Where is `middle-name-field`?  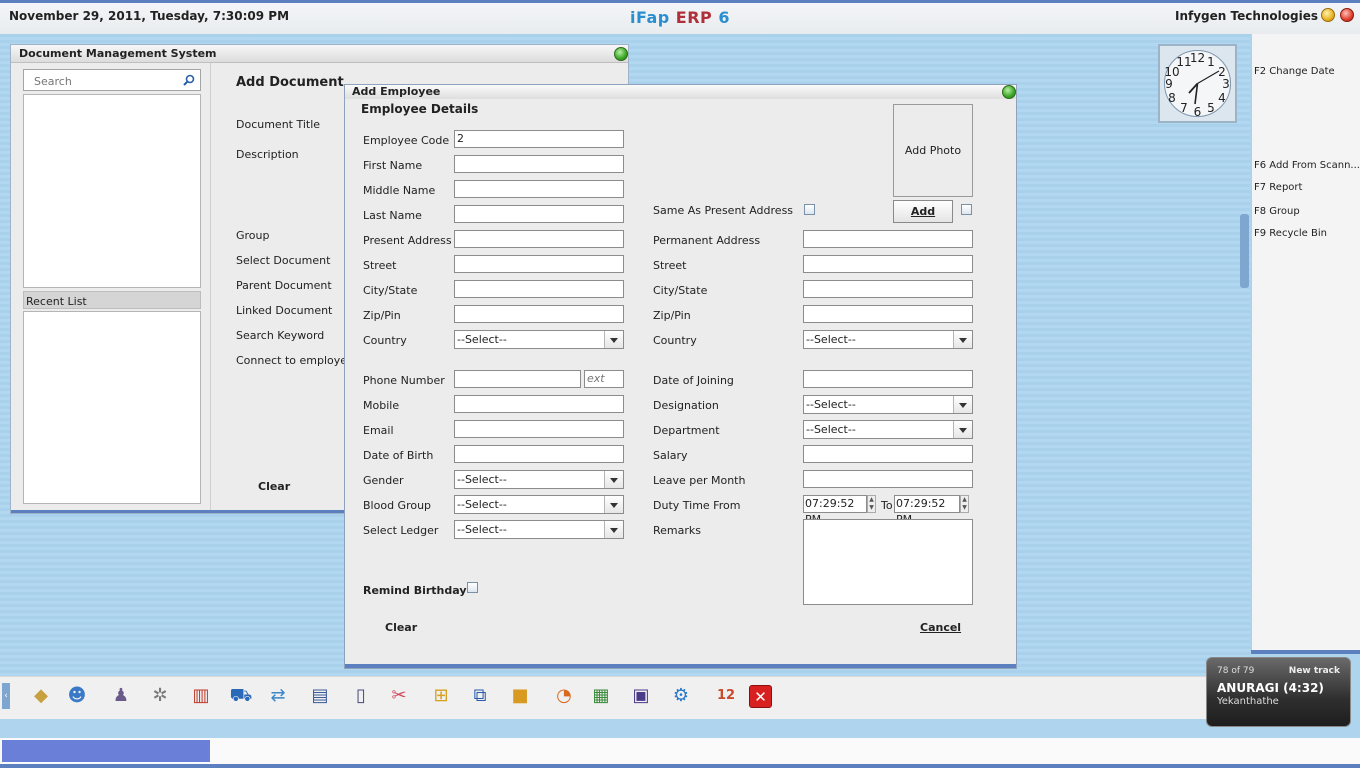 middle-name-field is located at coordinates (539, 189).